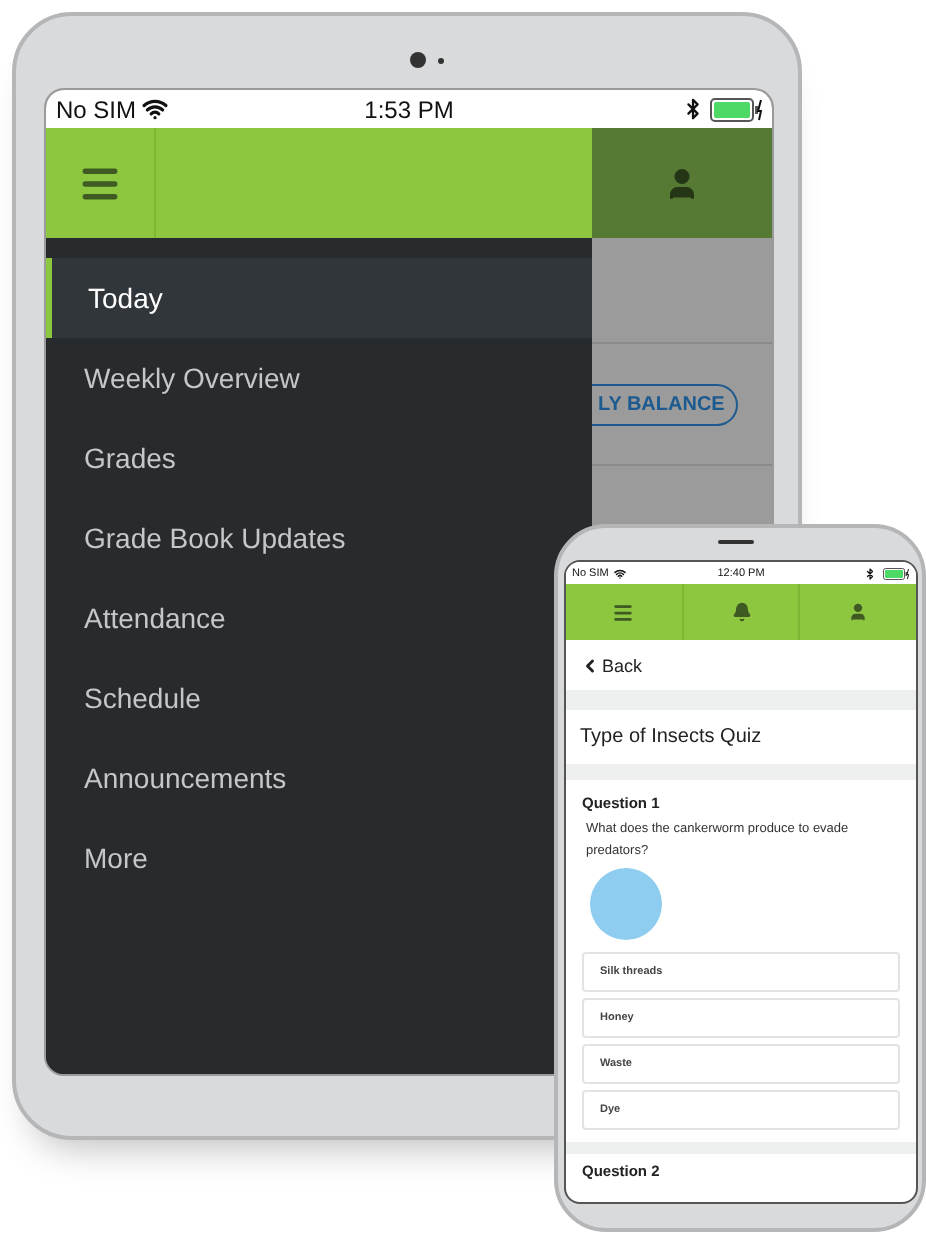 The width and height of the screenshot is (926, 1240). I want to click on status-time: 1:53 PM, so click(409, 109).